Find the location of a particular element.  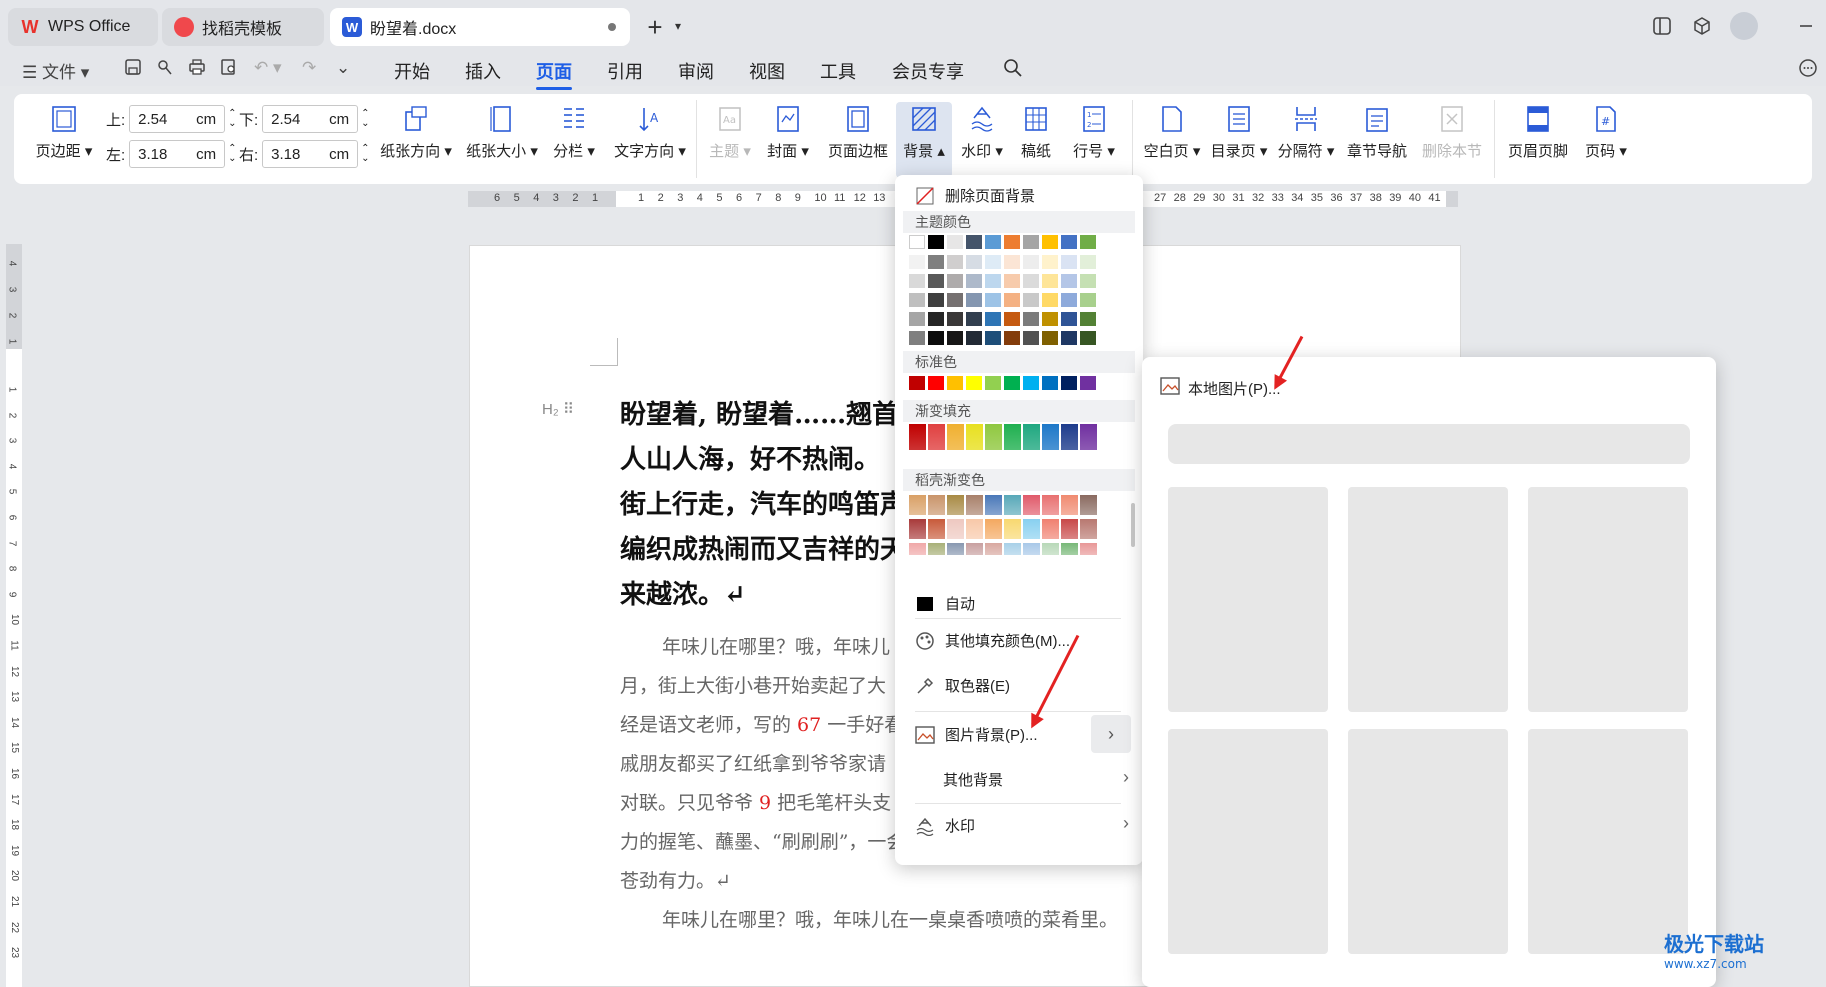

columns-button: 分栏 ▾ is located at coordinates (574, 132).